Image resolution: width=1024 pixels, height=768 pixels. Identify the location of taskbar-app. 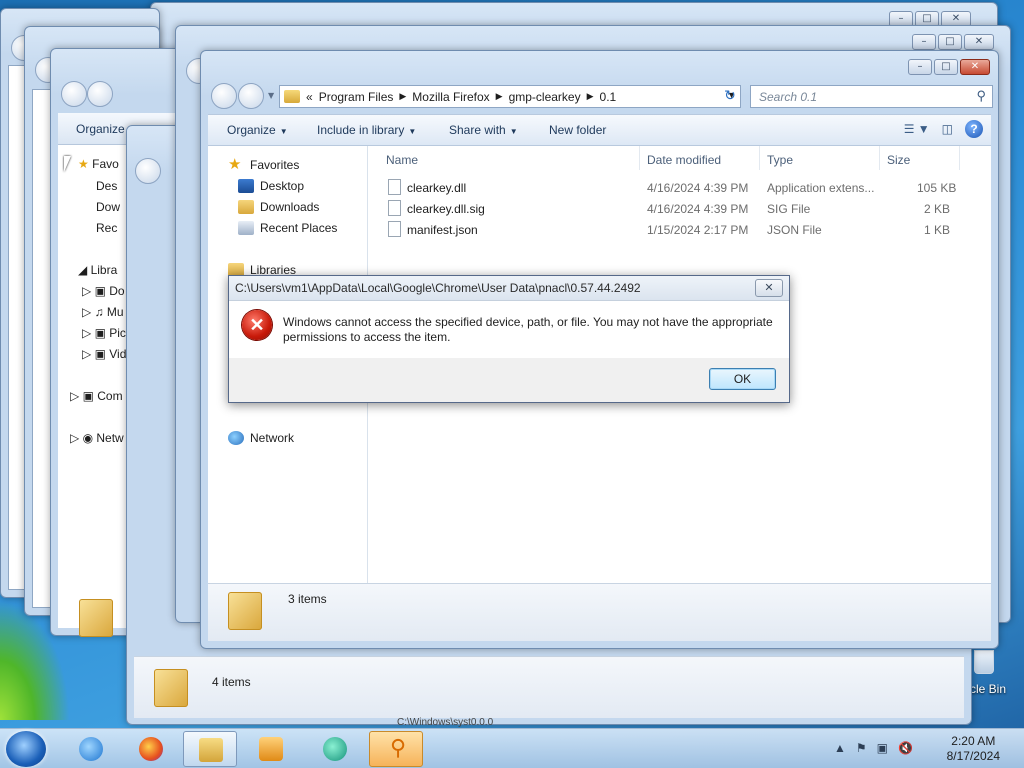
(335, 749).